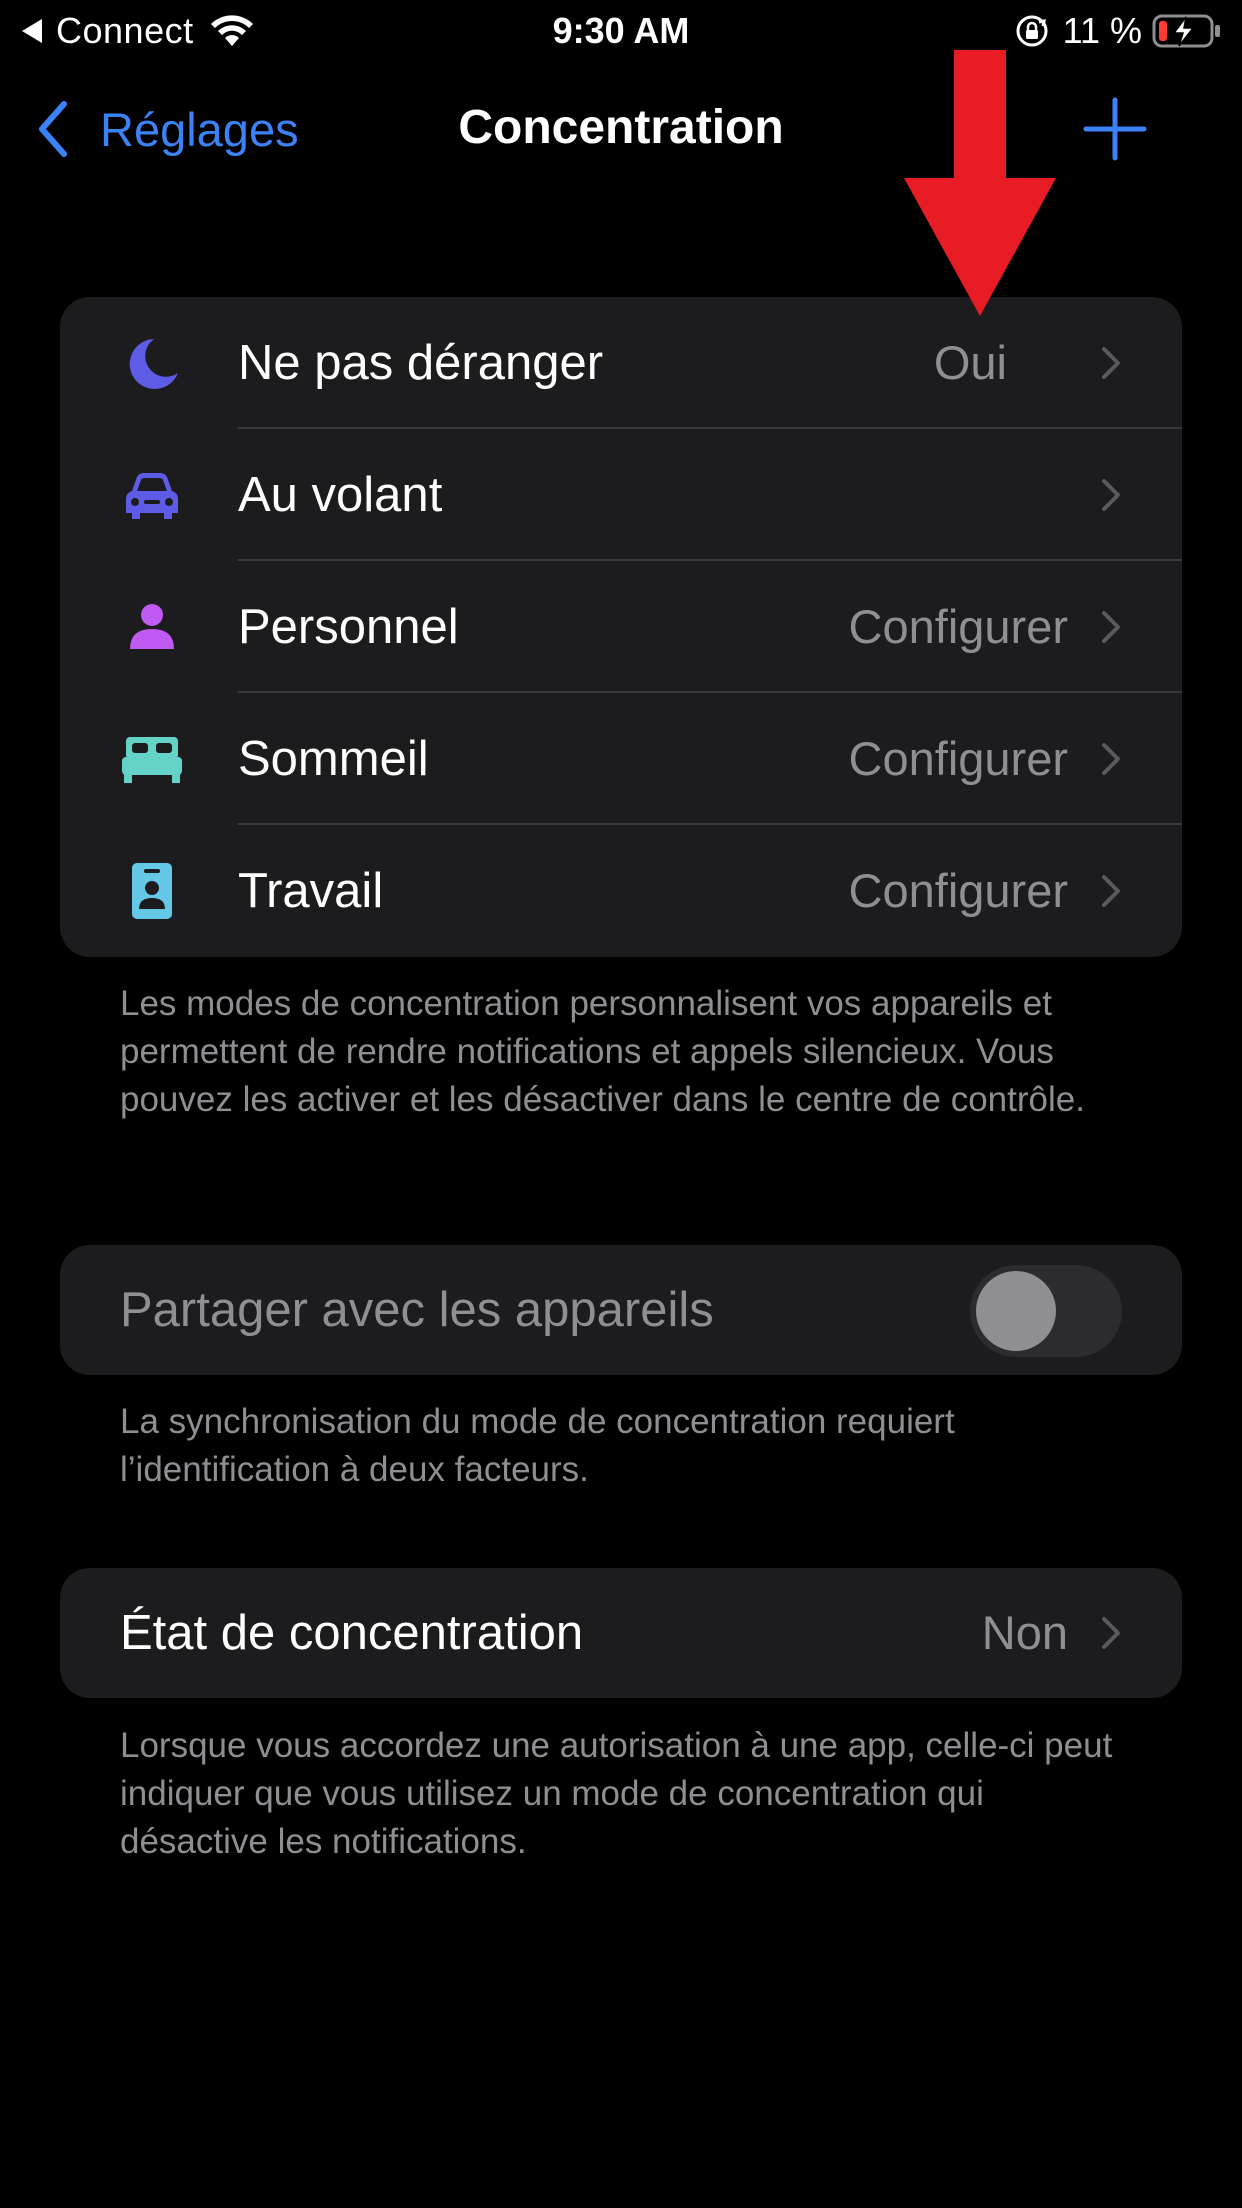 The image size is (1242, 2208). I want to click on focus-status-row: État de concentration Non, so click(621, 1633).